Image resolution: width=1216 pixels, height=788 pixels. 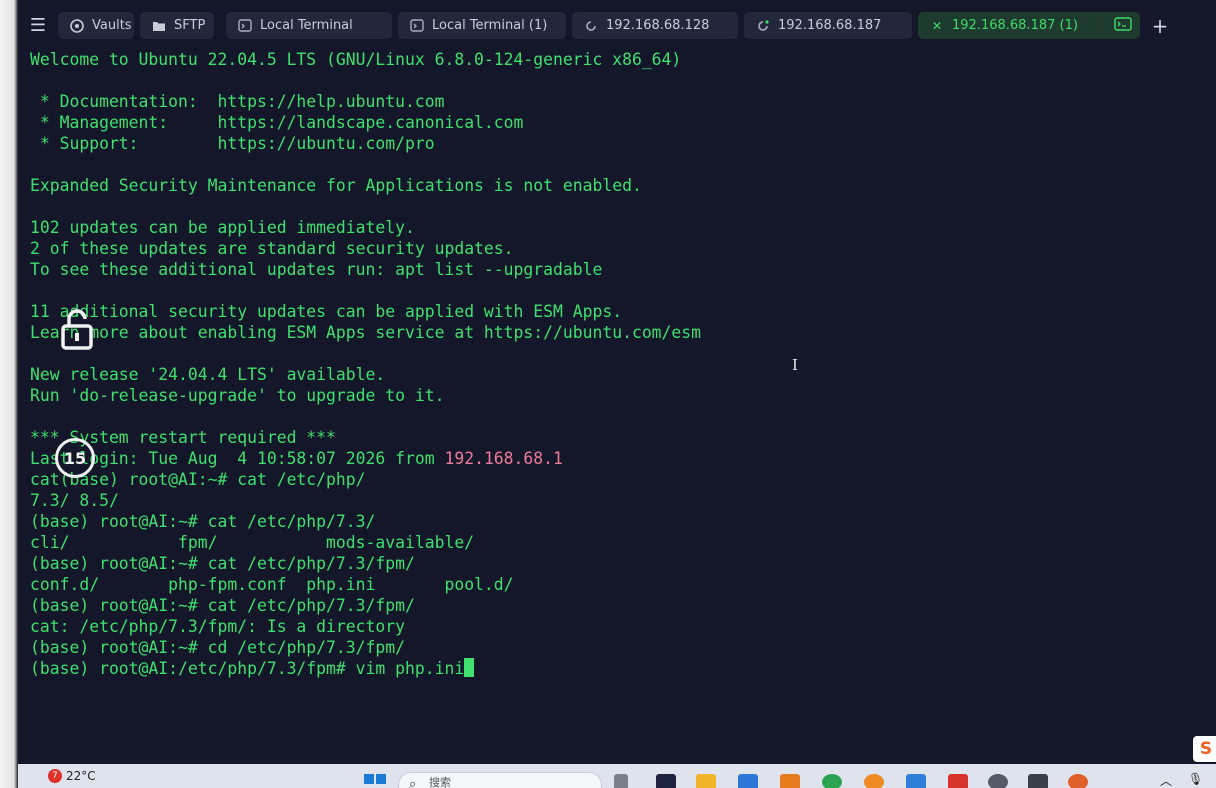 I want to click on search-icon: ⌕, so click(x=413, y=782).